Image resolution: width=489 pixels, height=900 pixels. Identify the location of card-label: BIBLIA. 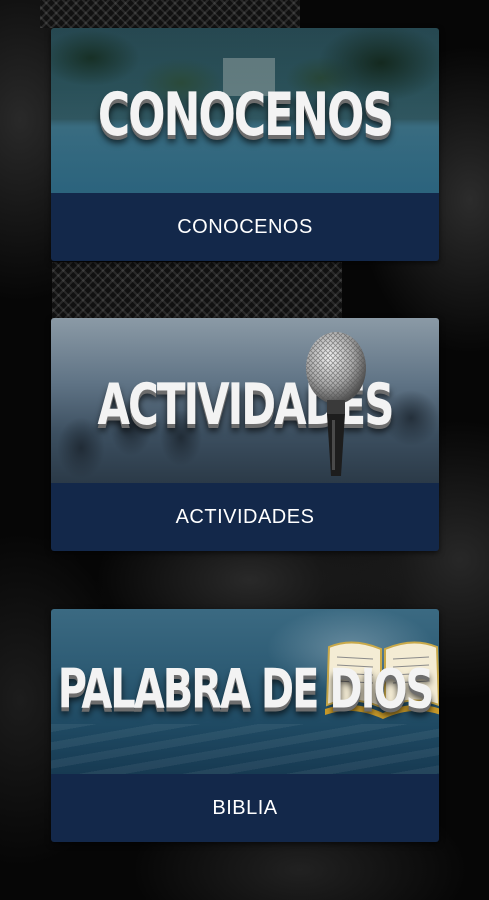
(245, 808).